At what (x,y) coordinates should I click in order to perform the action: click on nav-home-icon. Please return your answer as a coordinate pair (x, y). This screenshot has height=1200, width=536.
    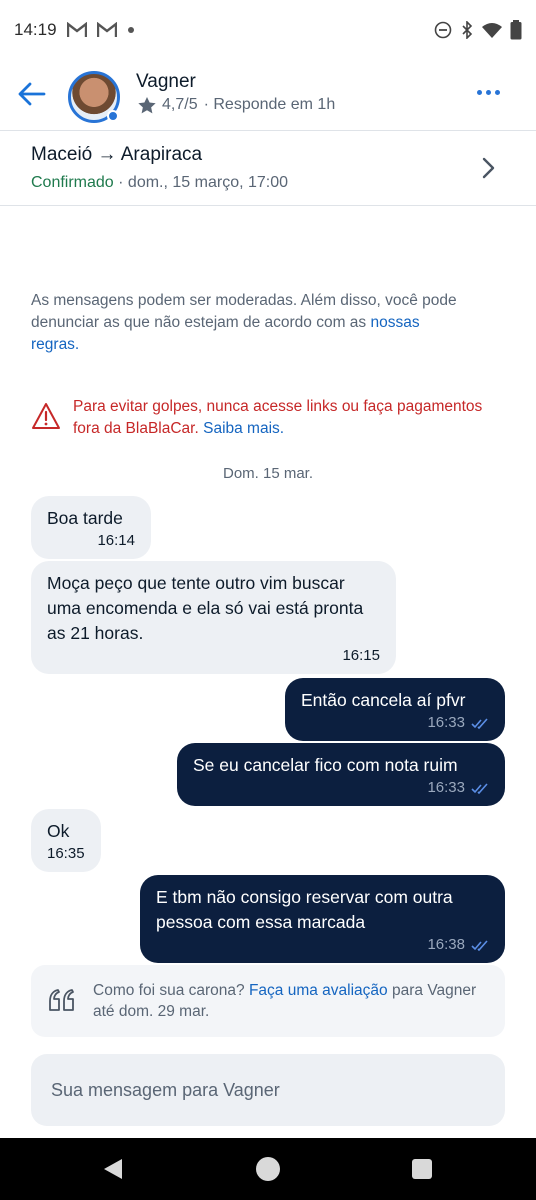
    Looking at the image, I should click on (268, 1169).